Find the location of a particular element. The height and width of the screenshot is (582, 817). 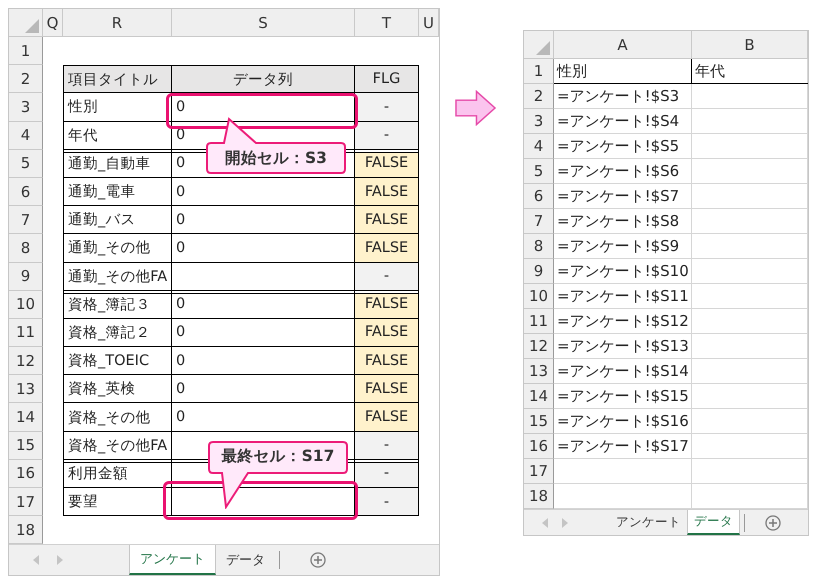

table-cell-text: =アンケート!$S7 is located at coordinates (618, 196).